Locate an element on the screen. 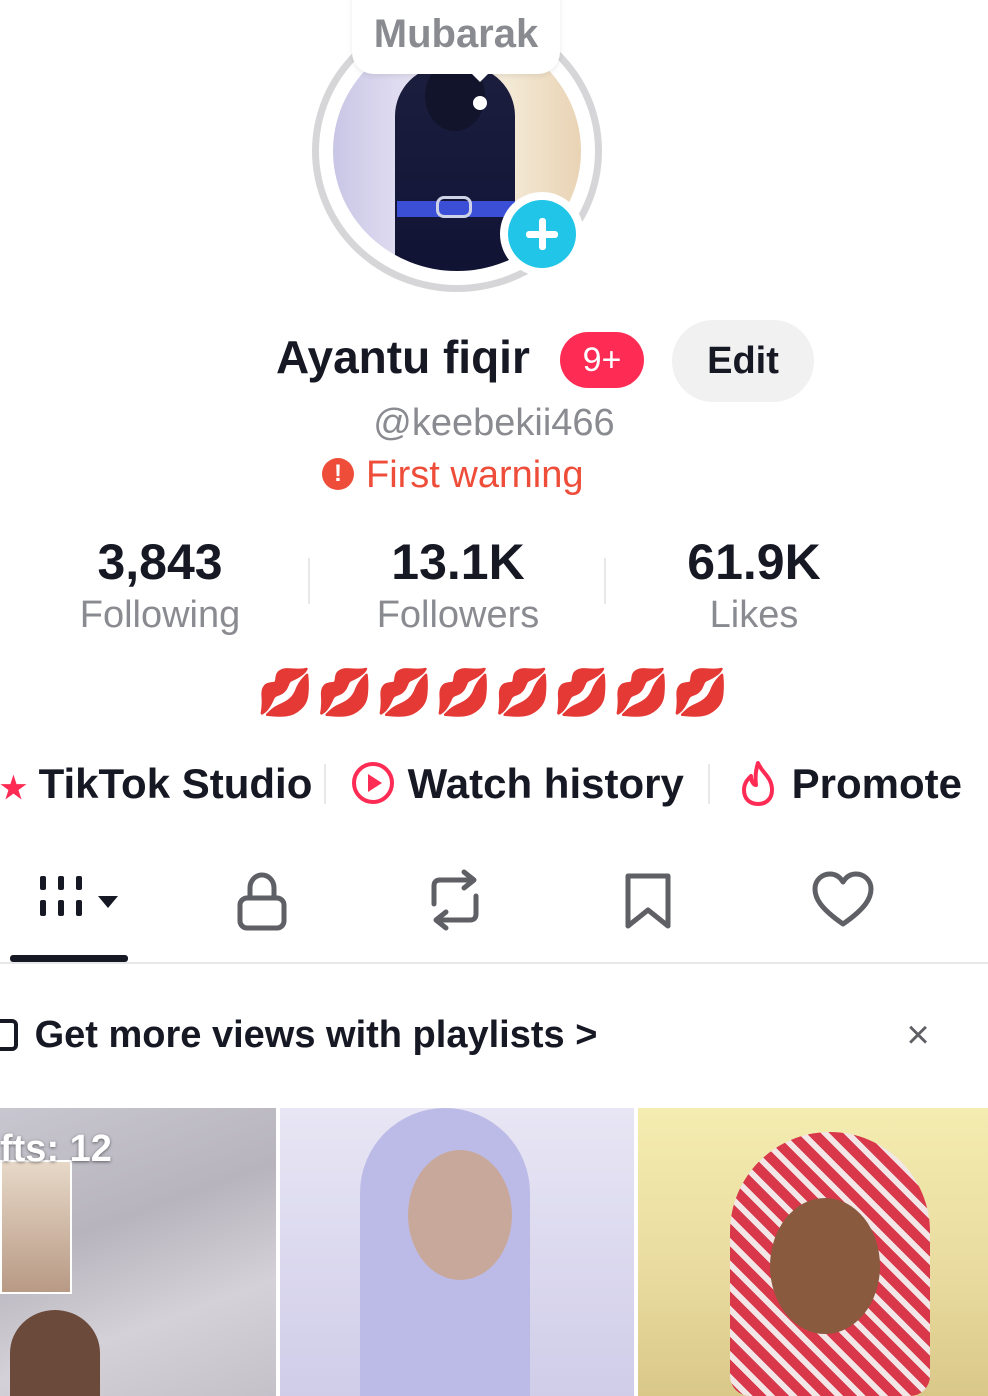 The width and height of the screenshot is (988, 1396). tab-private is located at coordinates (270, 904).